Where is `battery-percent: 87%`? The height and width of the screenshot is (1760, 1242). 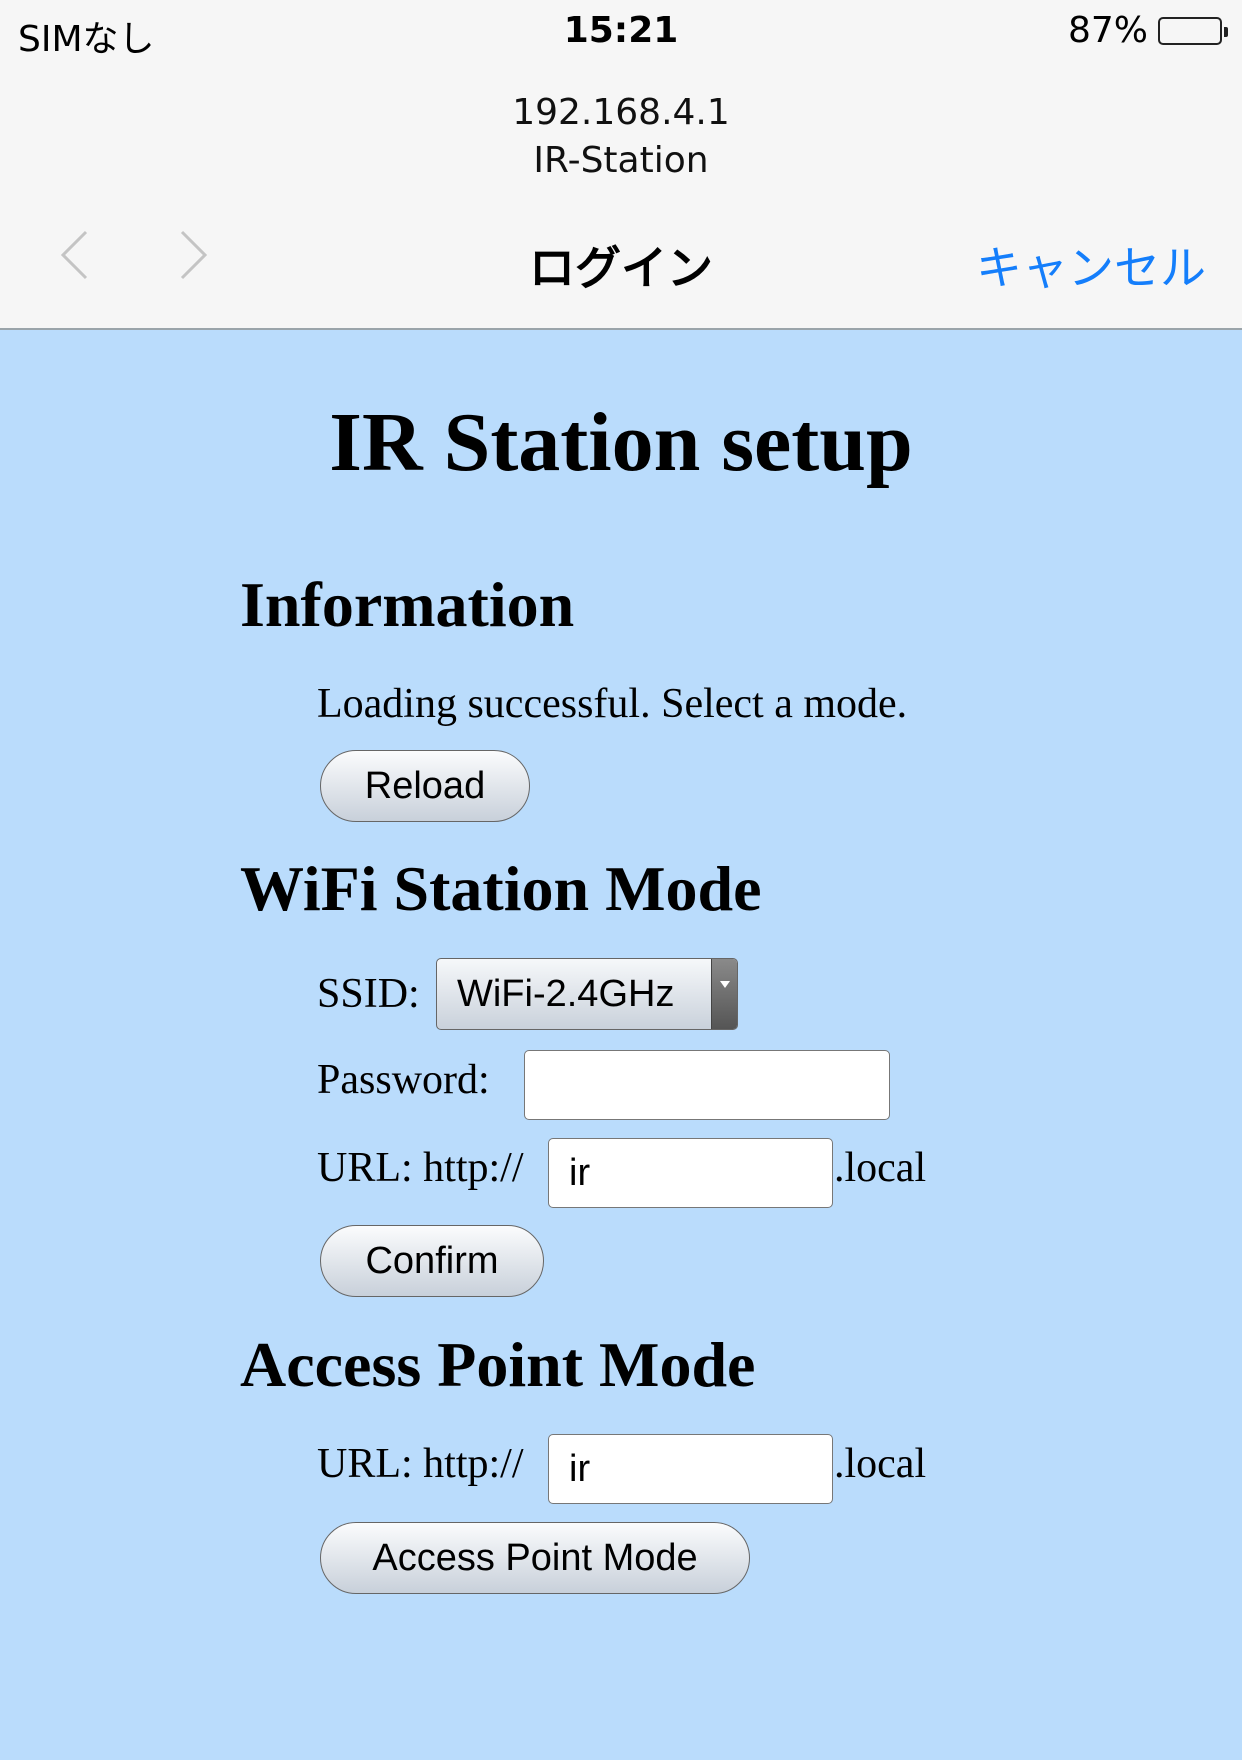 battery-percent: 87% is located at coordinates (1107, 30).